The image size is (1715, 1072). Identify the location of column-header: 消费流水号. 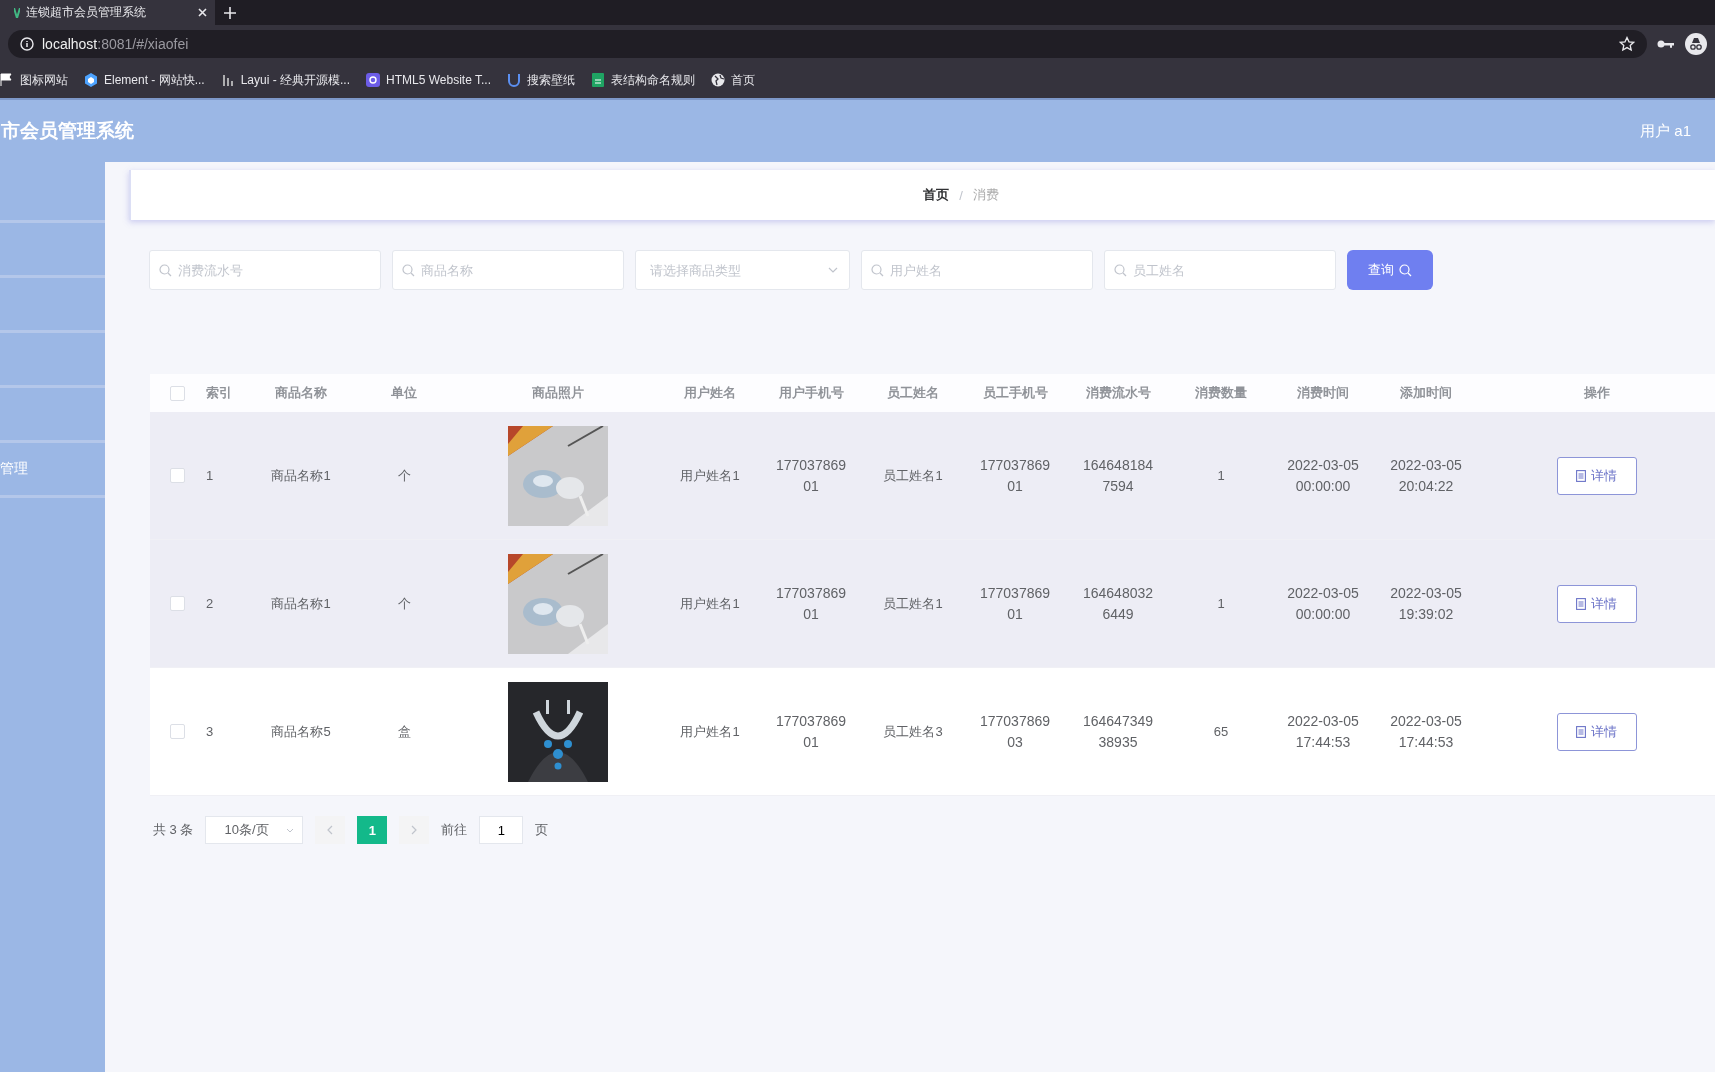
(1118, 393).